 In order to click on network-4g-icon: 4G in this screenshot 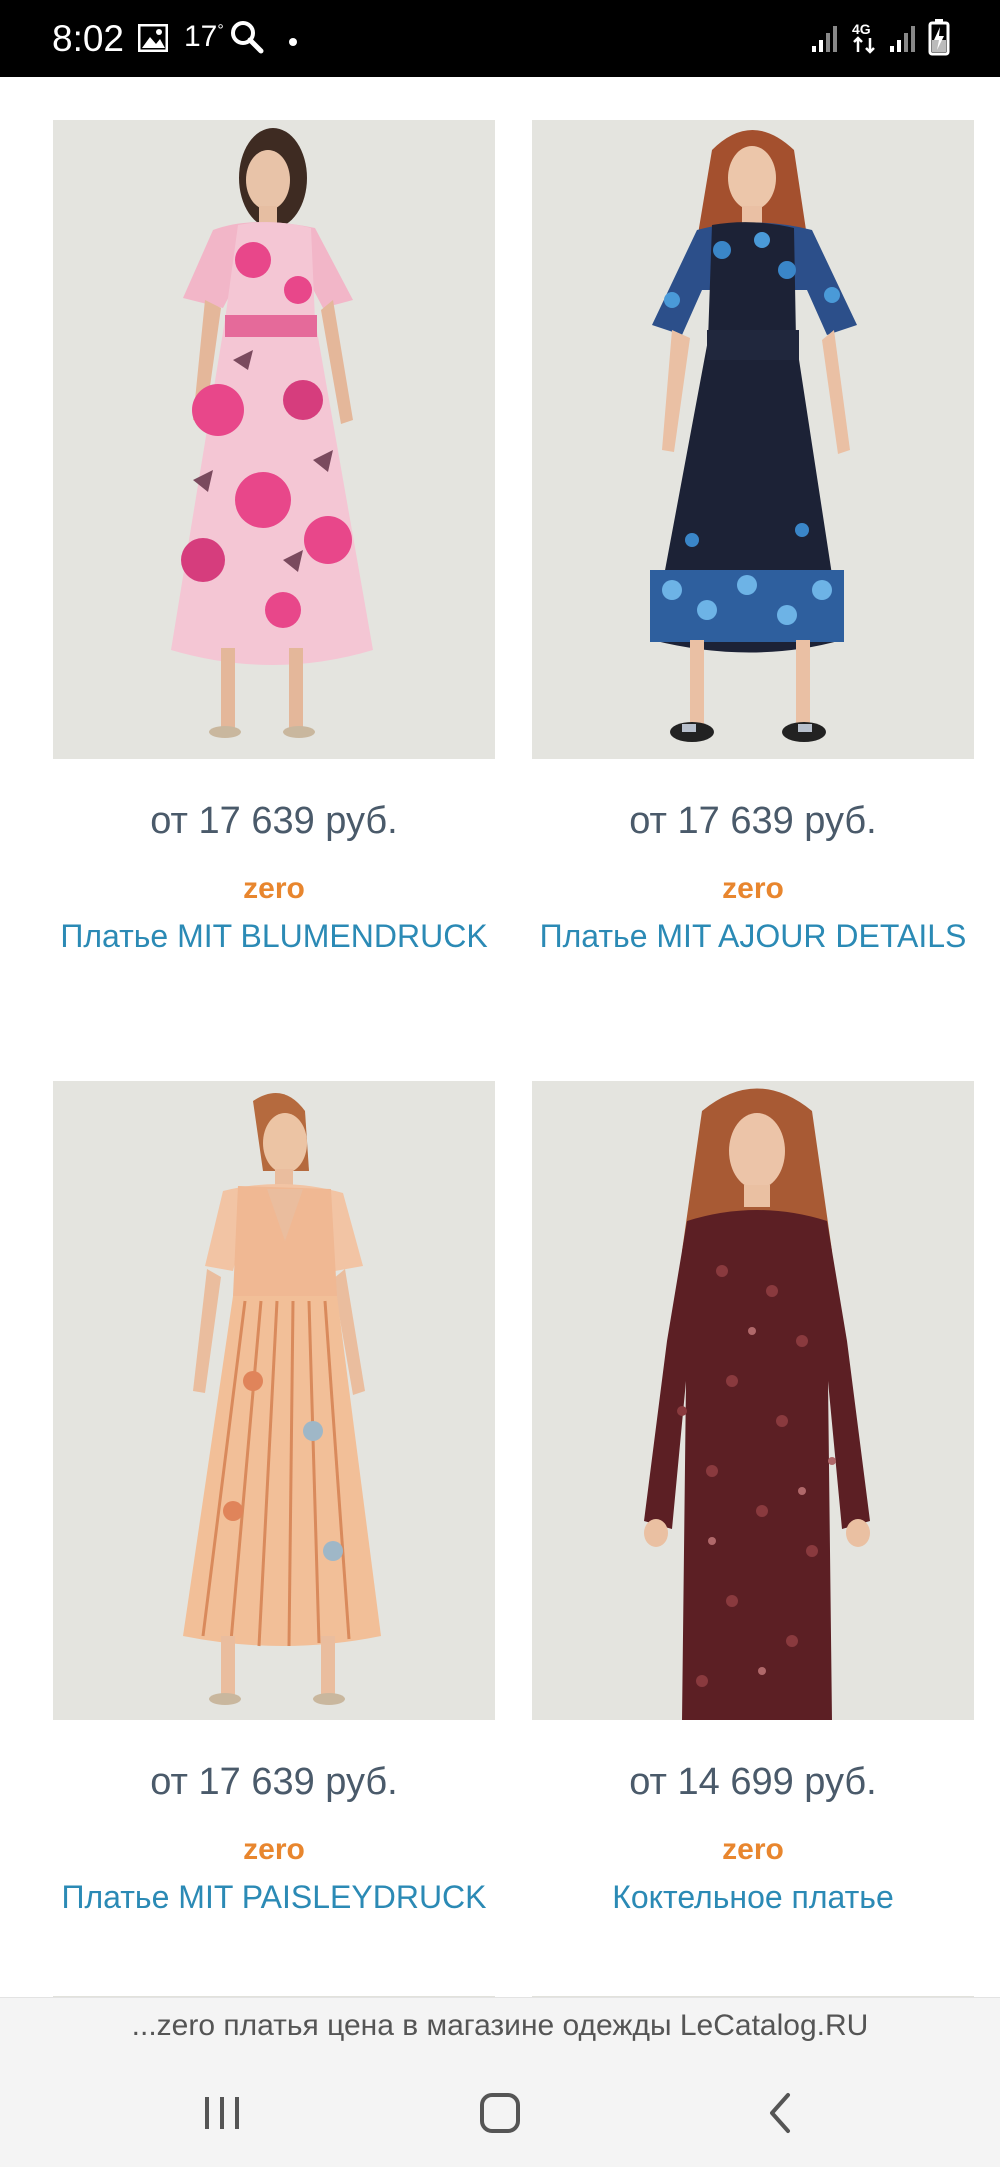, I will do `click(865, 40)`.